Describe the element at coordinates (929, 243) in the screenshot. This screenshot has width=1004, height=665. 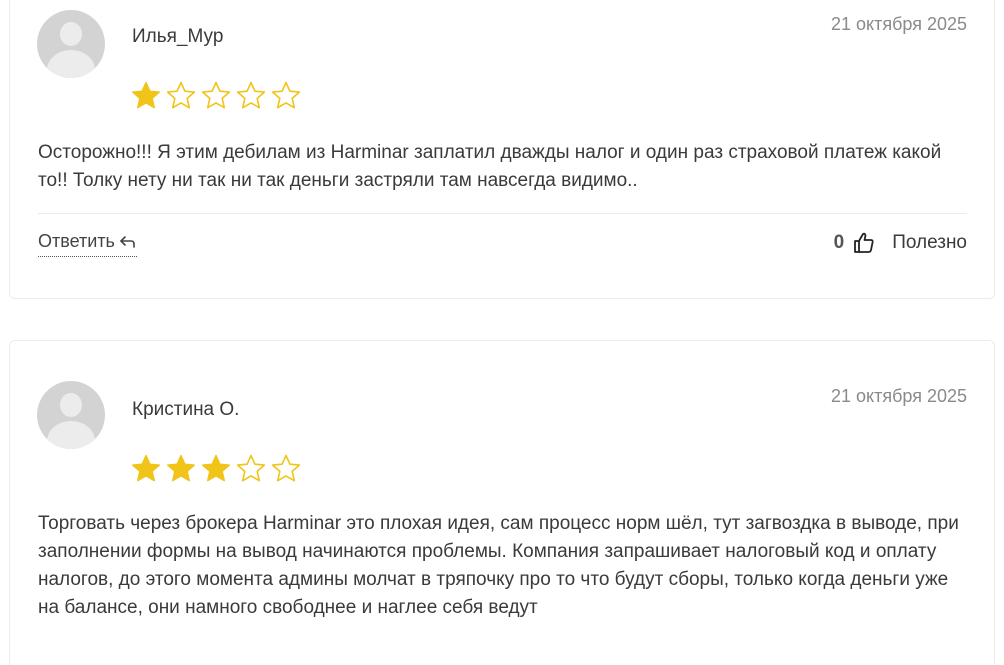
I see `helpful-label: Полезно` at that location.